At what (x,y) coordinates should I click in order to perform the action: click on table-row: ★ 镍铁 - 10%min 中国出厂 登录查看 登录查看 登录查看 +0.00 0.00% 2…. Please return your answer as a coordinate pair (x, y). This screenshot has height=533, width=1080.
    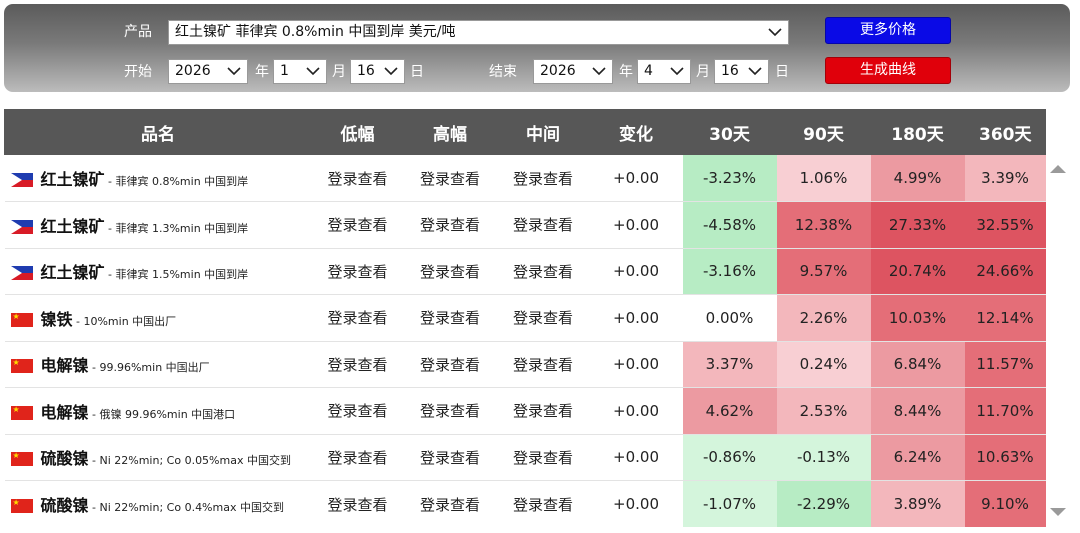
    Looking at the image, I should click on (525, 317).